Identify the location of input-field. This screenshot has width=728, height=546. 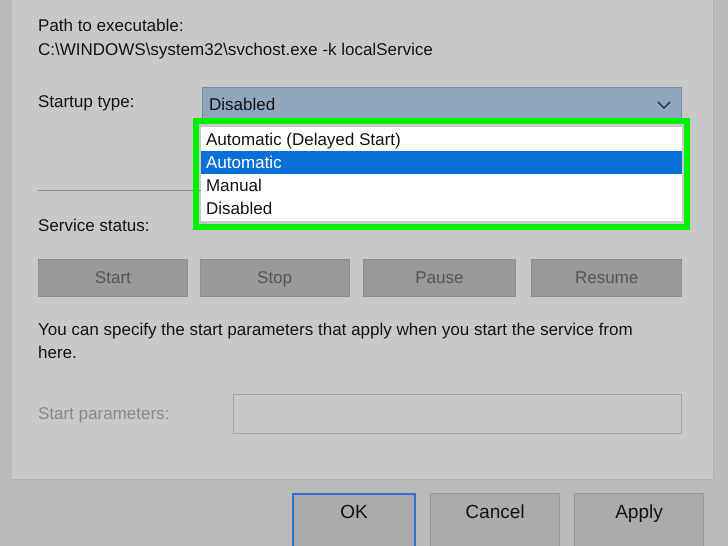
(457, 414).